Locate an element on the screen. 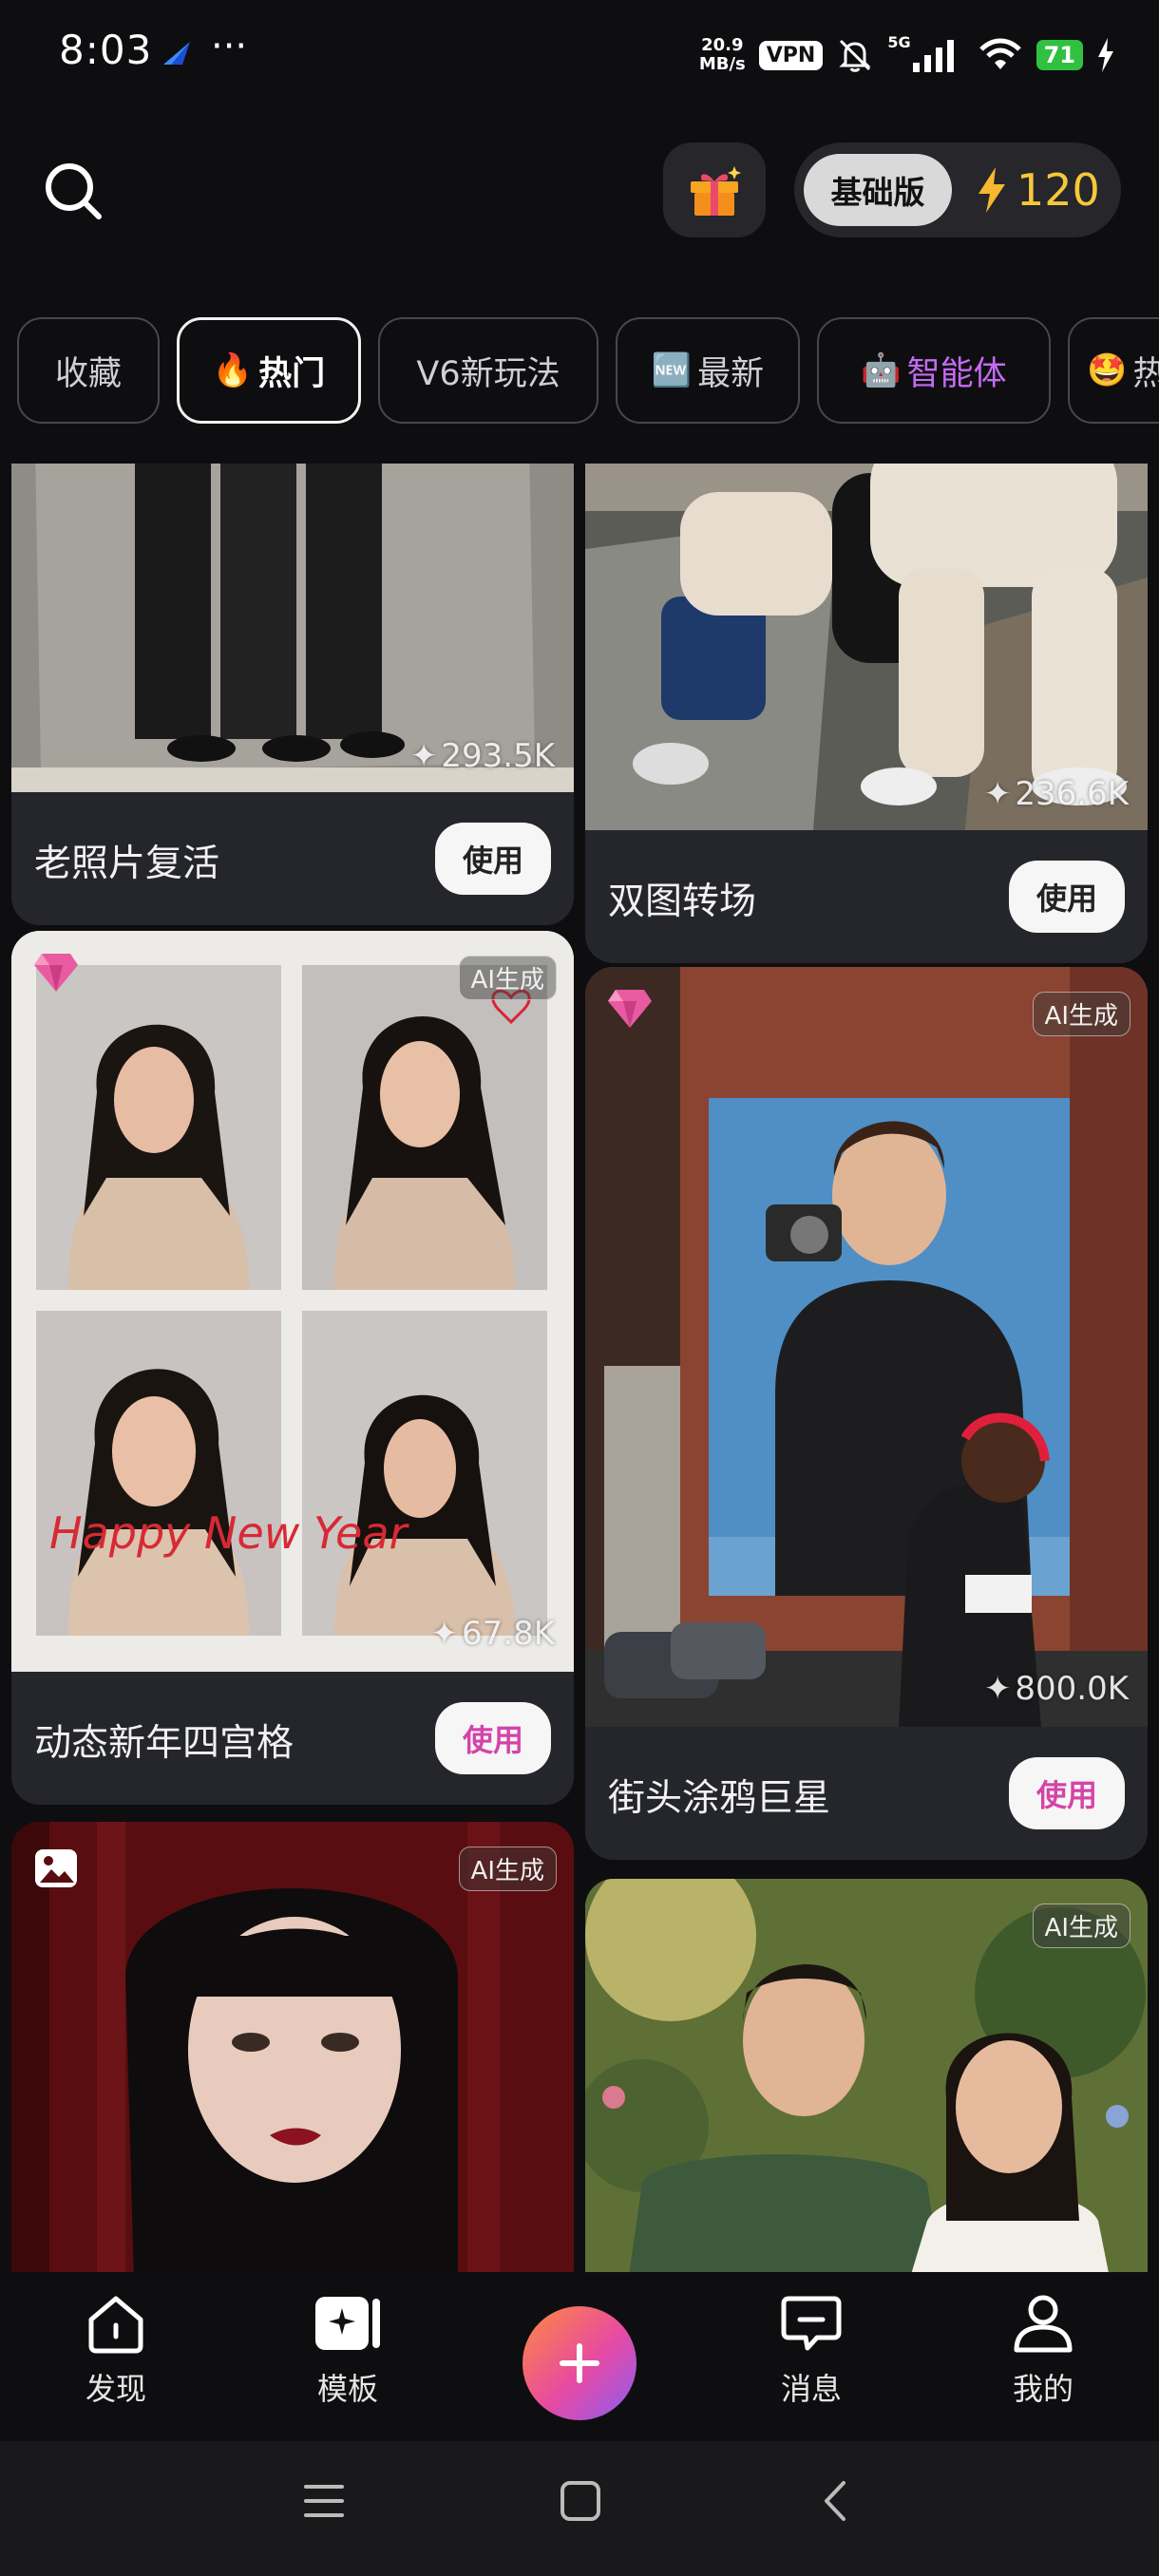 Image resolution: width=1159 pixels, height=2576 pixels. card-title: 街头涂鸦巨星 is located at coordinates (719, 1798).